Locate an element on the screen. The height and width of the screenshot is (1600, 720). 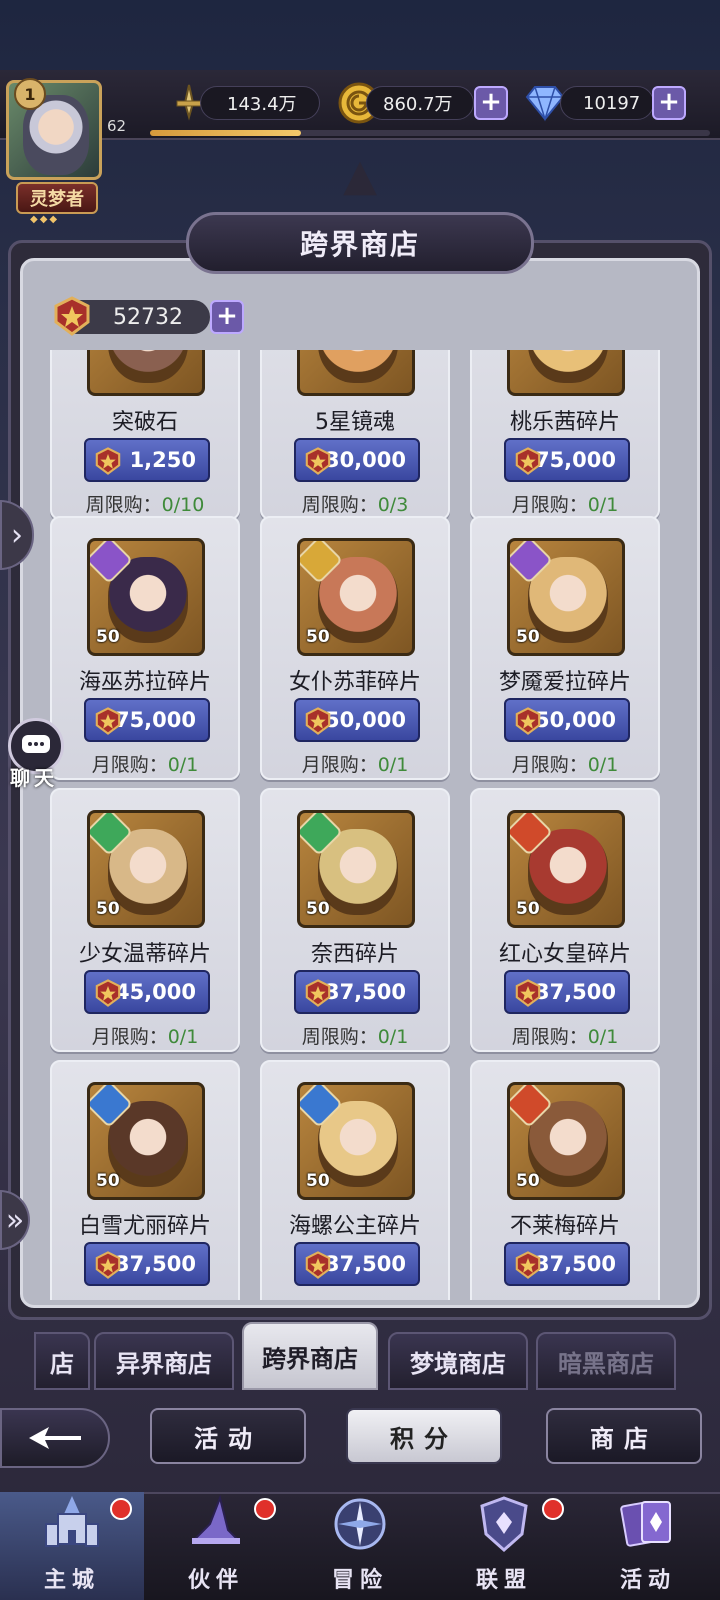
exp-bar is located at coordinates (430, 133).